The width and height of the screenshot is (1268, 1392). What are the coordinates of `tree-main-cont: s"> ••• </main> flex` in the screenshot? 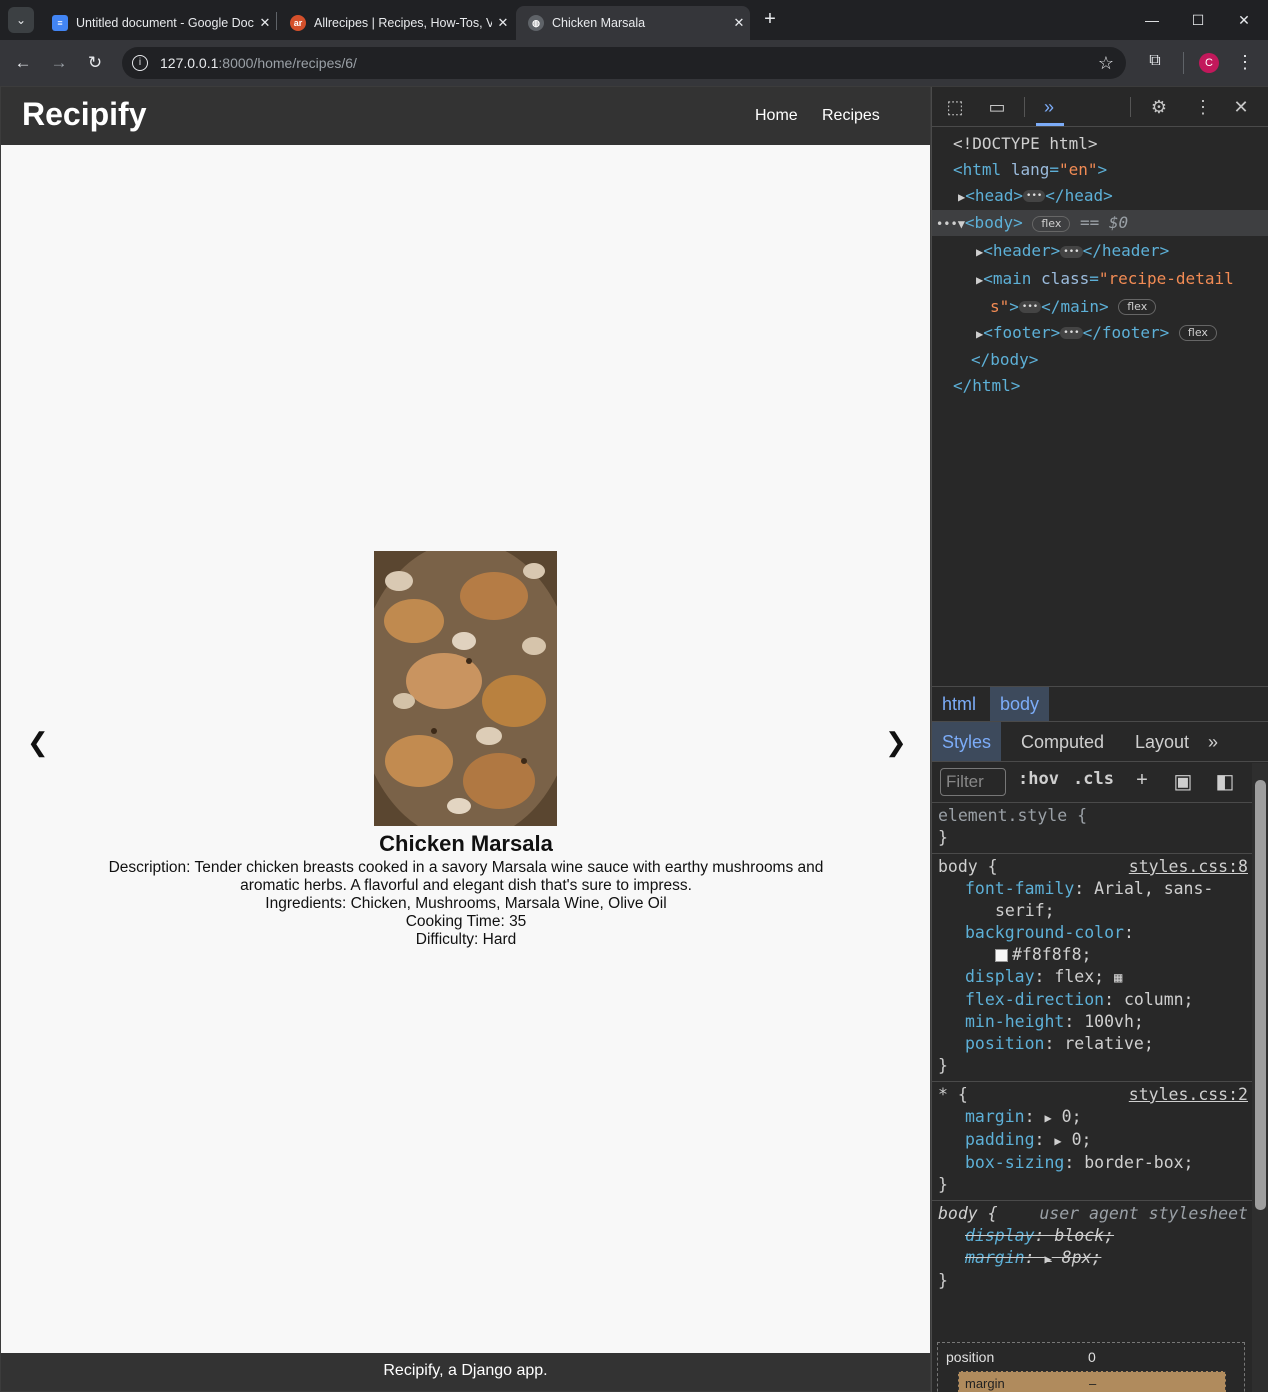 It's located at (1100, 307).